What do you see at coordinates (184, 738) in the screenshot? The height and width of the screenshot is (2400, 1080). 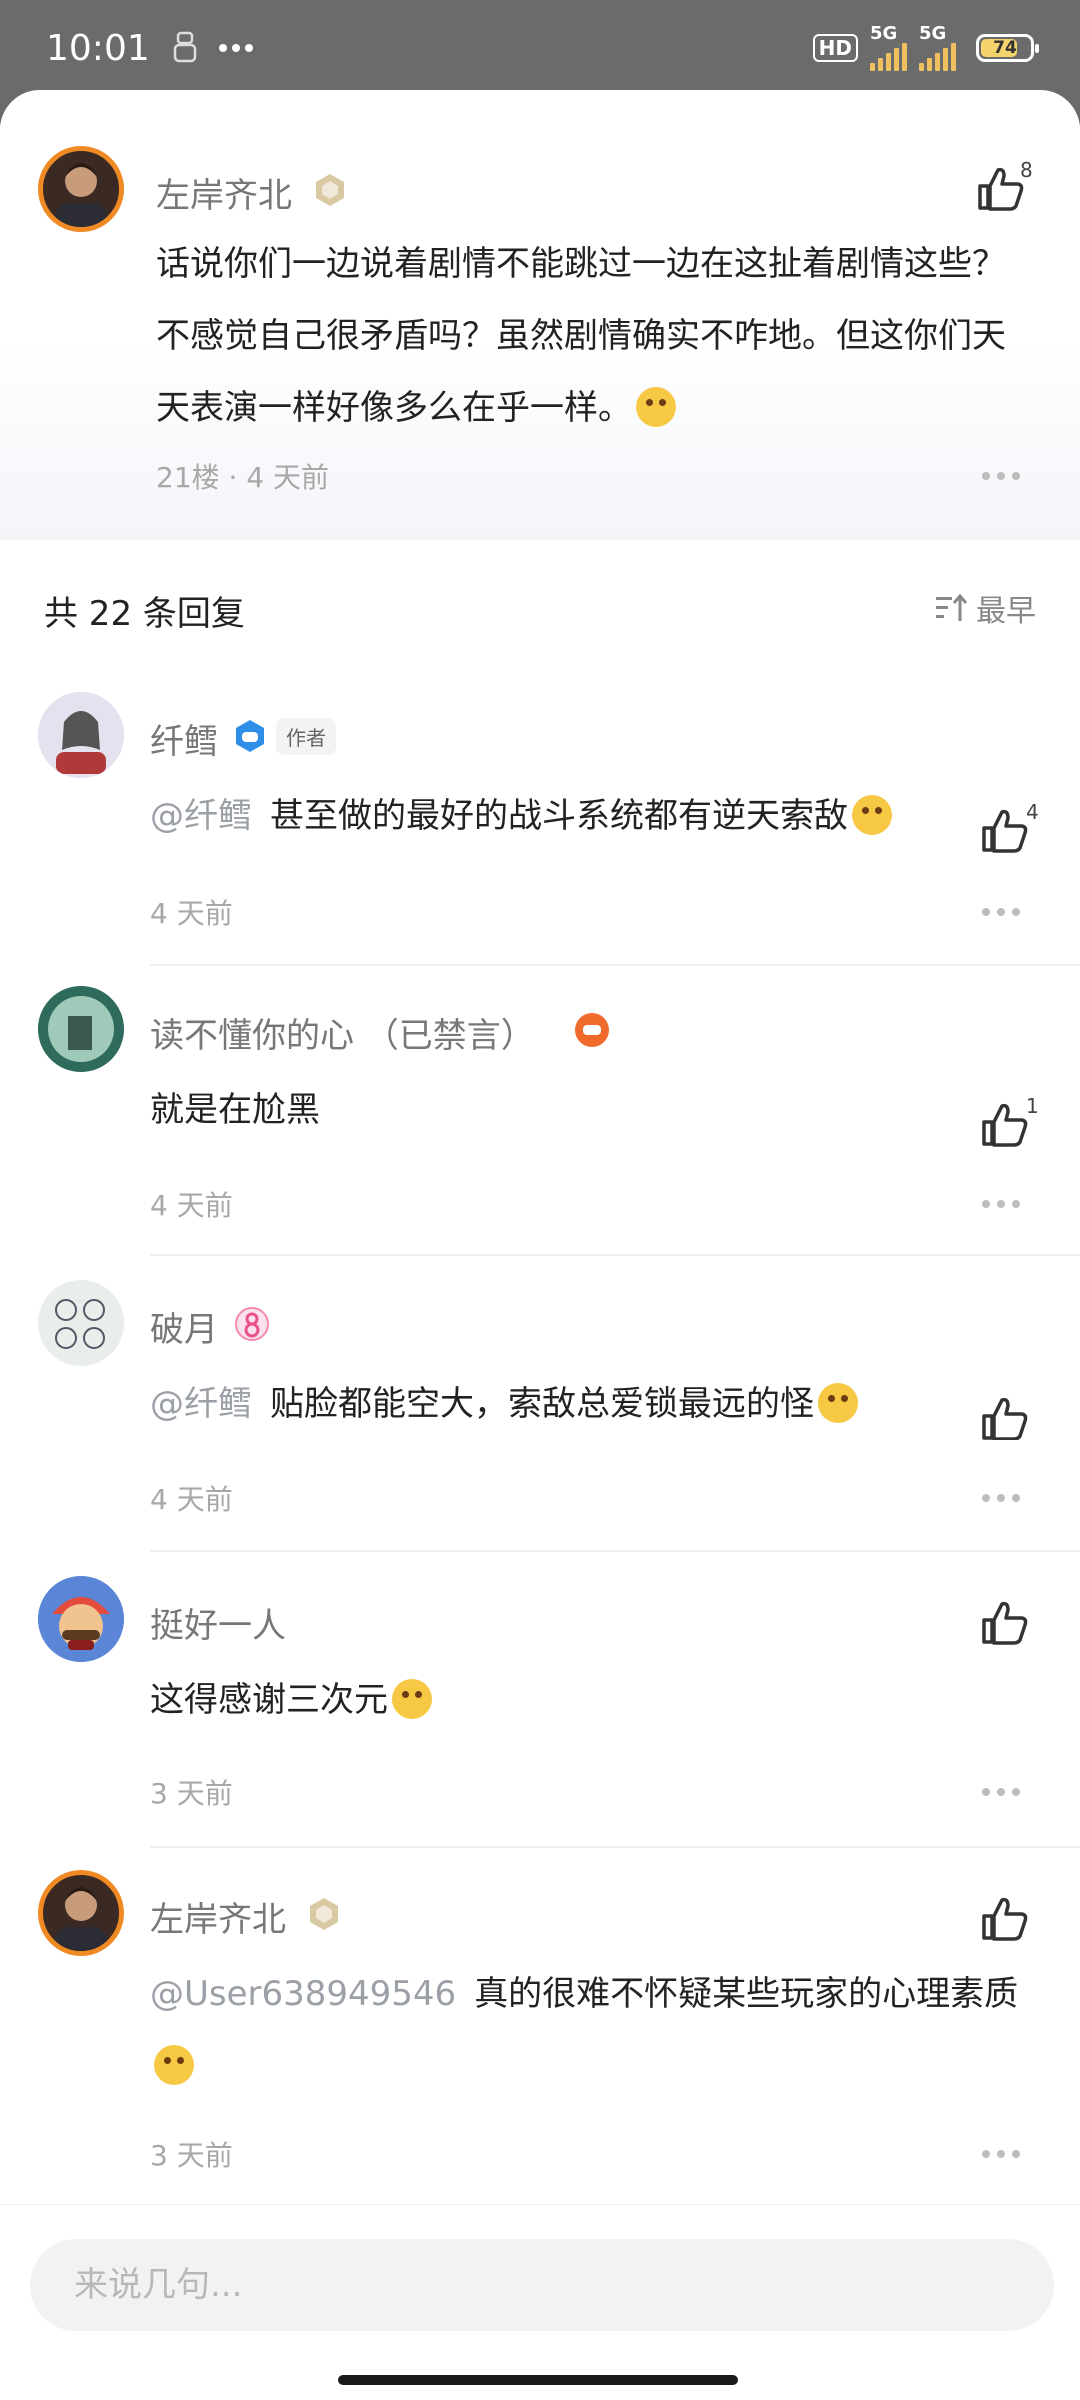 I see `username: 纤鳕` at bounding box center [184, 738].